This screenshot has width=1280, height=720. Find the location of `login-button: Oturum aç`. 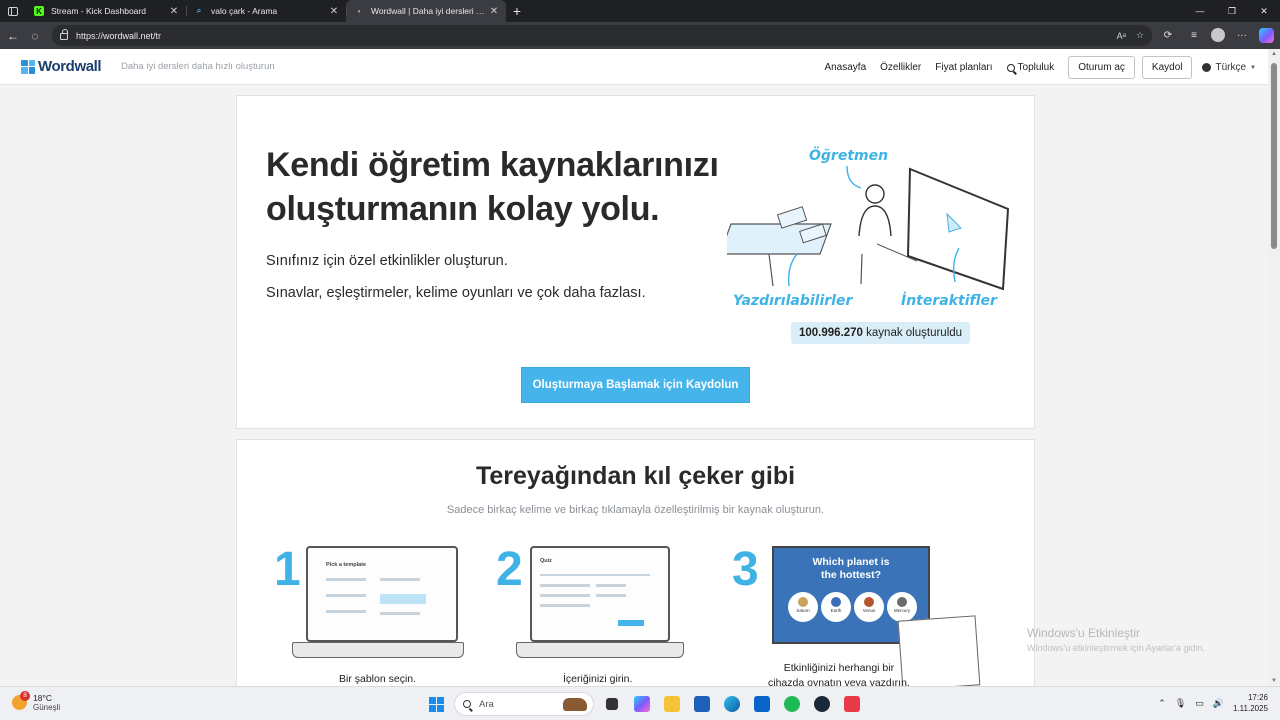

login-button: Oturum aç is located at coordinates (1101, 67).